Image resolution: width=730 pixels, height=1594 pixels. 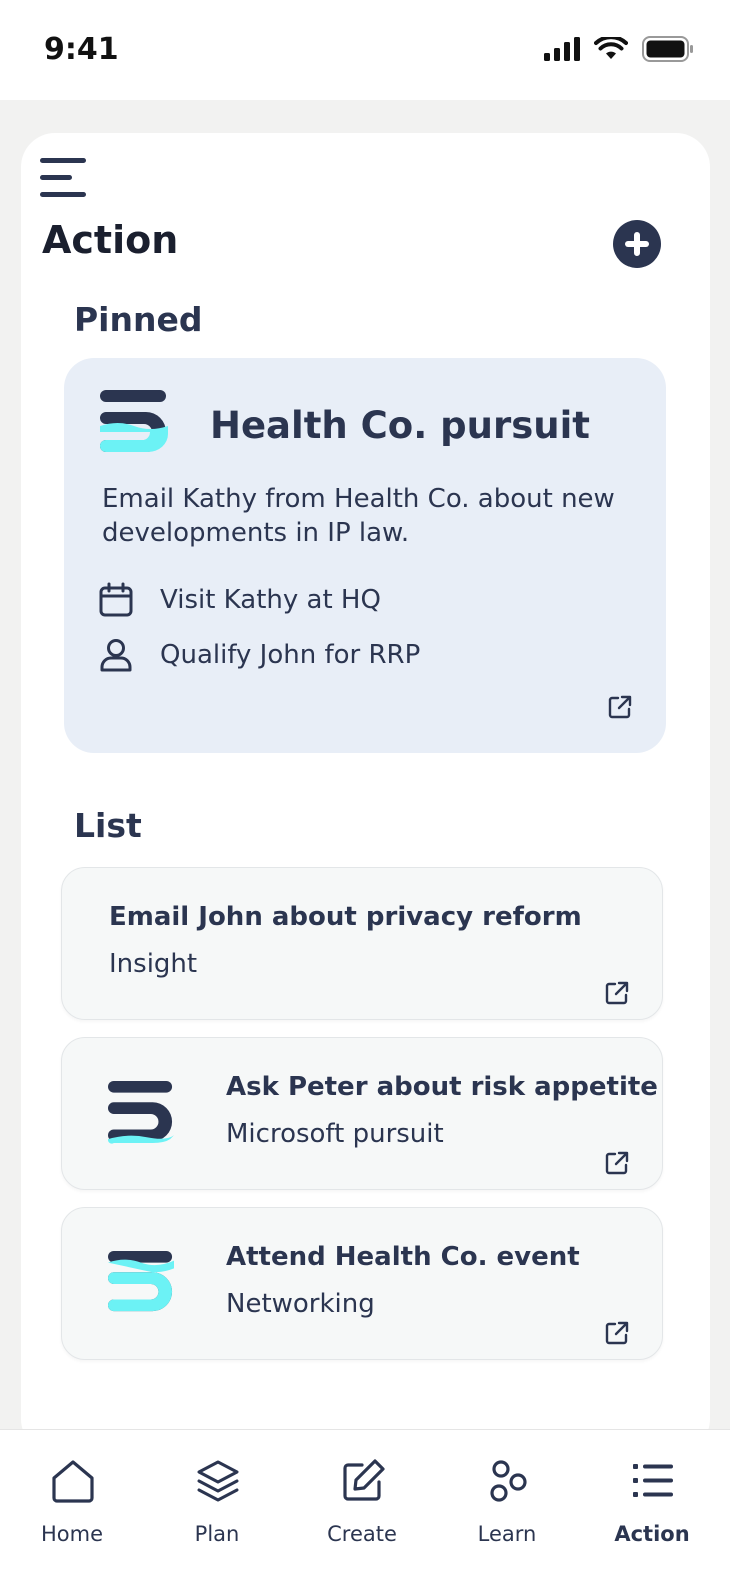 What do you see at coordinates (138, 319) in the screenshot?
I see `pinned-section-title: Pinned` at bounding box center [138, 319].